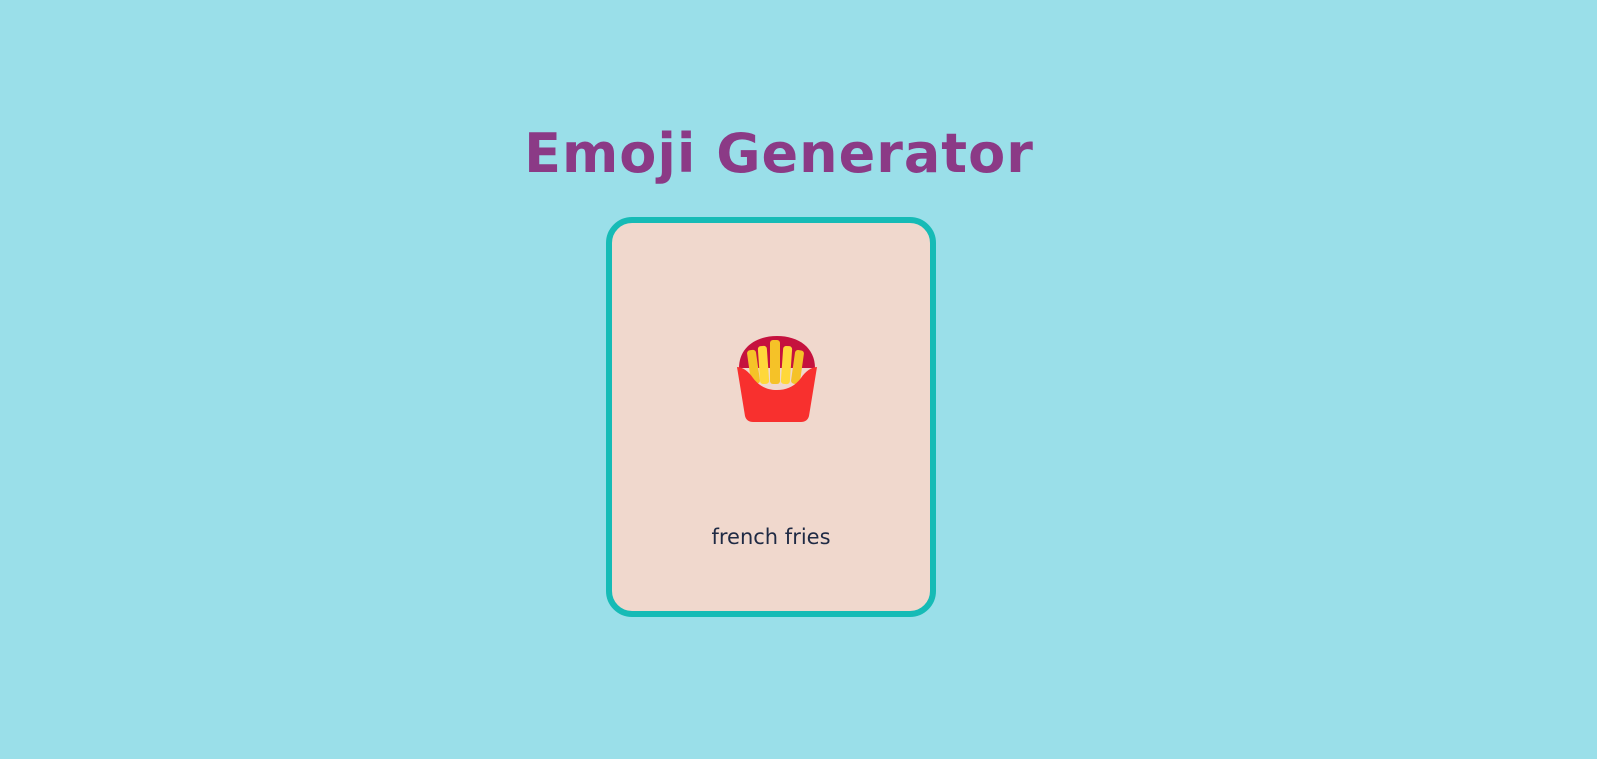  I want to click on french-fries-icon, so click(777, 379).